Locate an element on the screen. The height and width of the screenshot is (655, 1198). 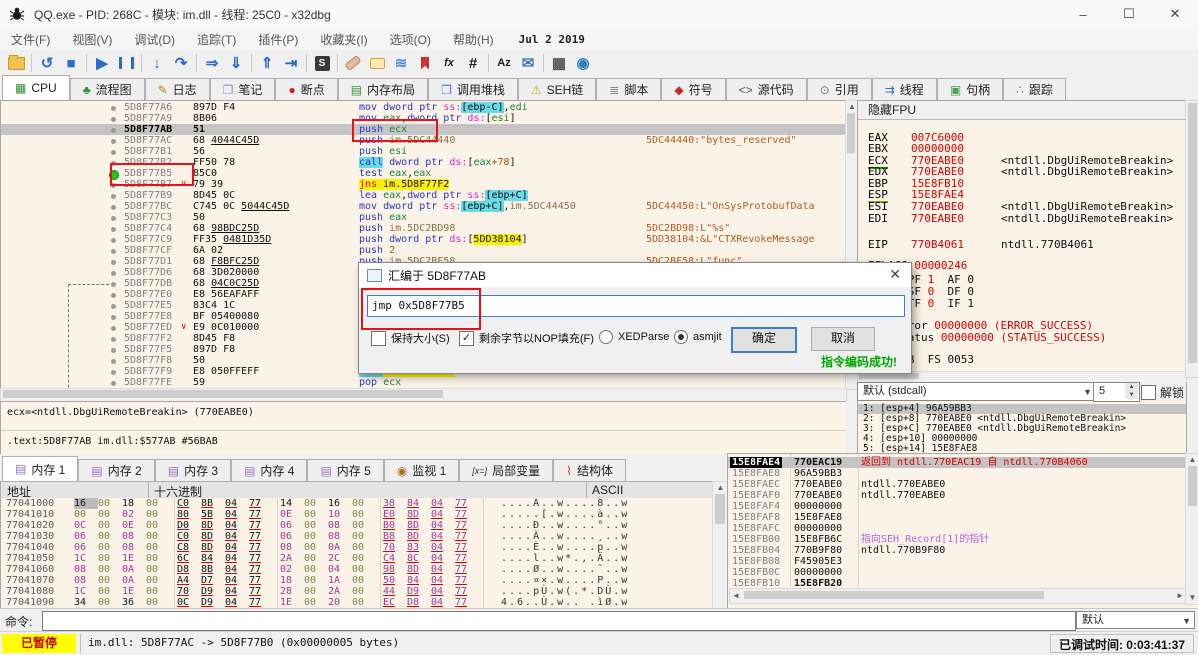
nop-fill-checkbox: ✓ is located at coordinates (466, 338).